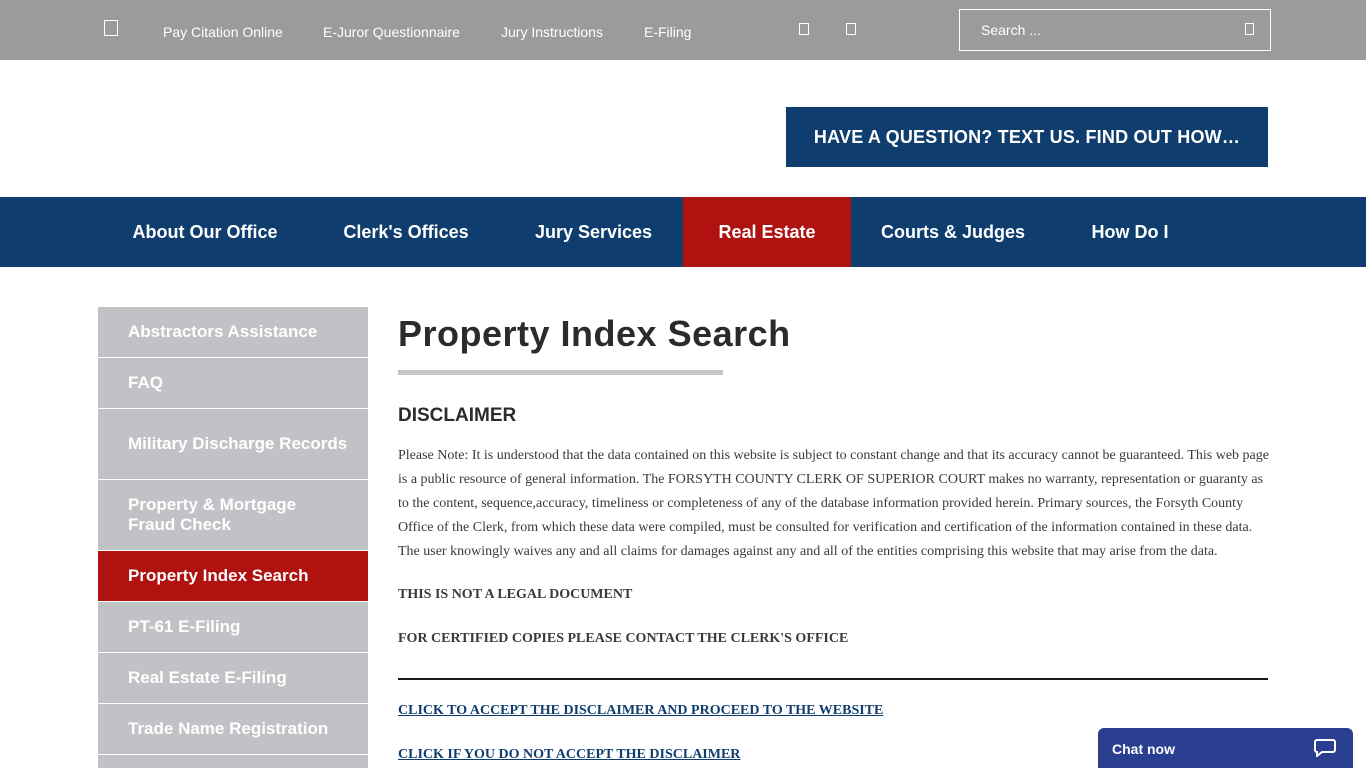 Image resolution: width=1366 pixels, height=768 pixels. Describe the element at coordinates (1095, 30) in the screenshot. I see `search-input` at that location.